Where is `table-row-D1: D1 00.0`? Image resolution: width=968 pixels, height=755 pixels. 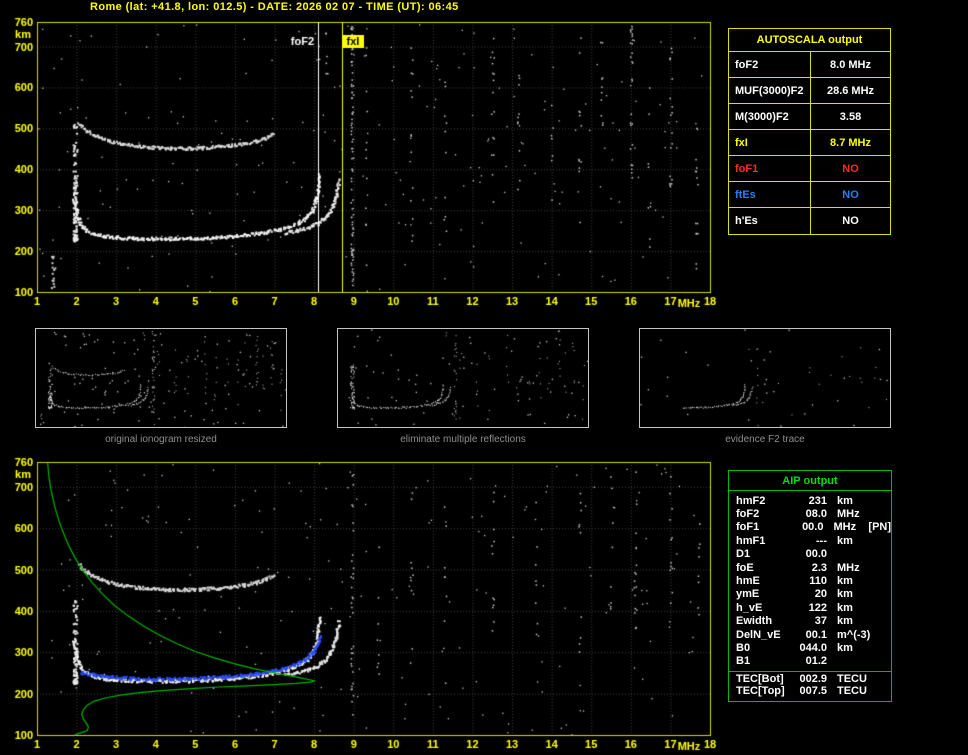
table-row-D1: D1 00.0 is located at coordinates (810, 554).